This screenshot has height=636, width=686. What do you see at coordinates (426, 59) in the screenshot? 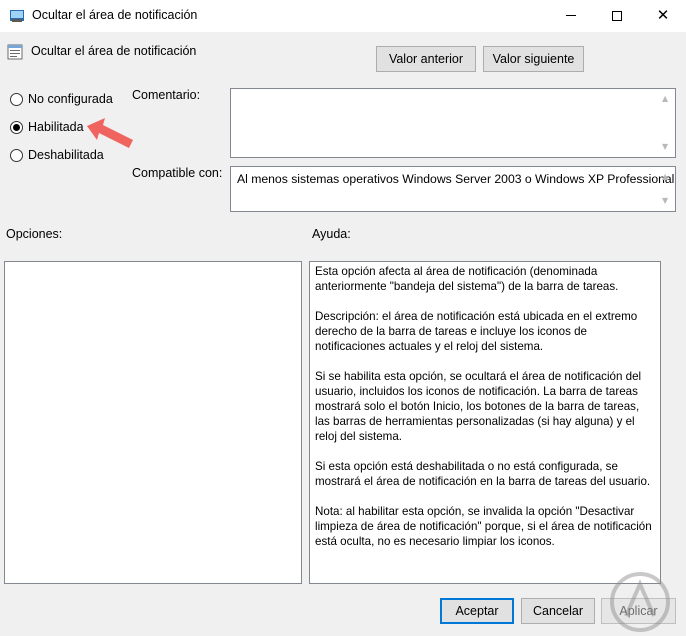
I see `previous-setting-button: Valor anterior` at bounding box center [426, 59].